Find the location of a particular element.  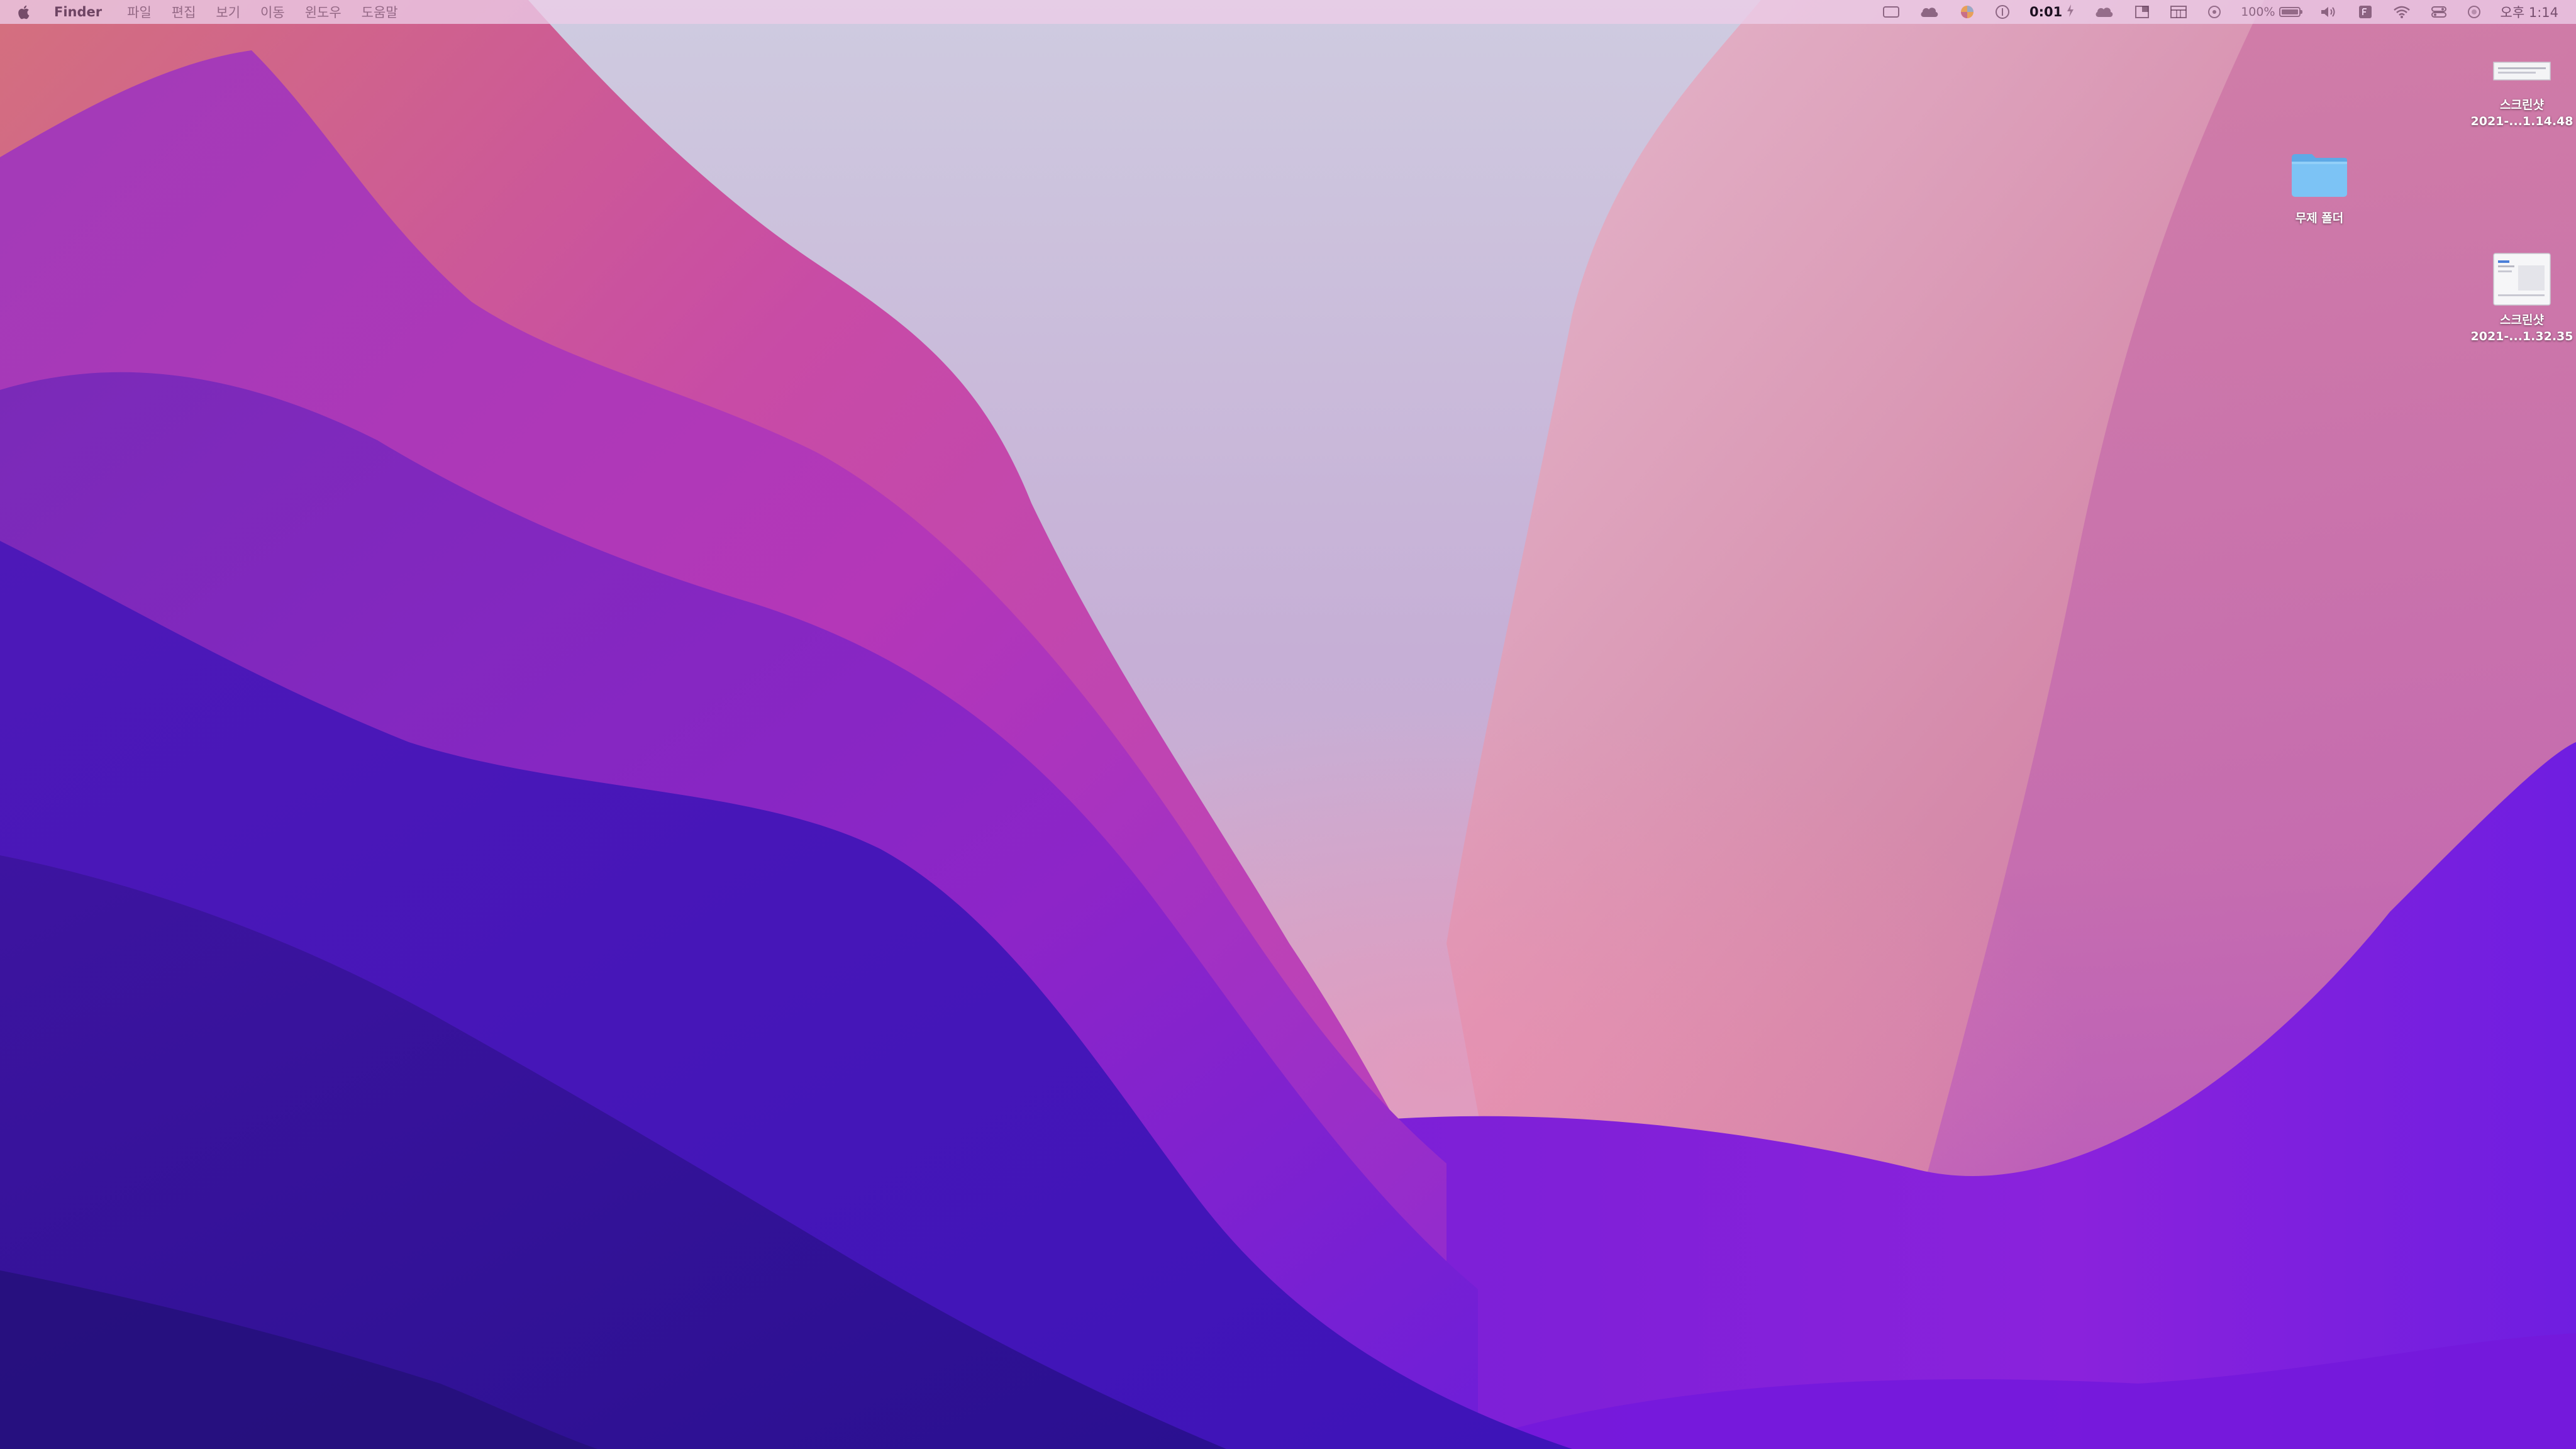

screen-mirroring-icon is located at coordinates (1891, 12).